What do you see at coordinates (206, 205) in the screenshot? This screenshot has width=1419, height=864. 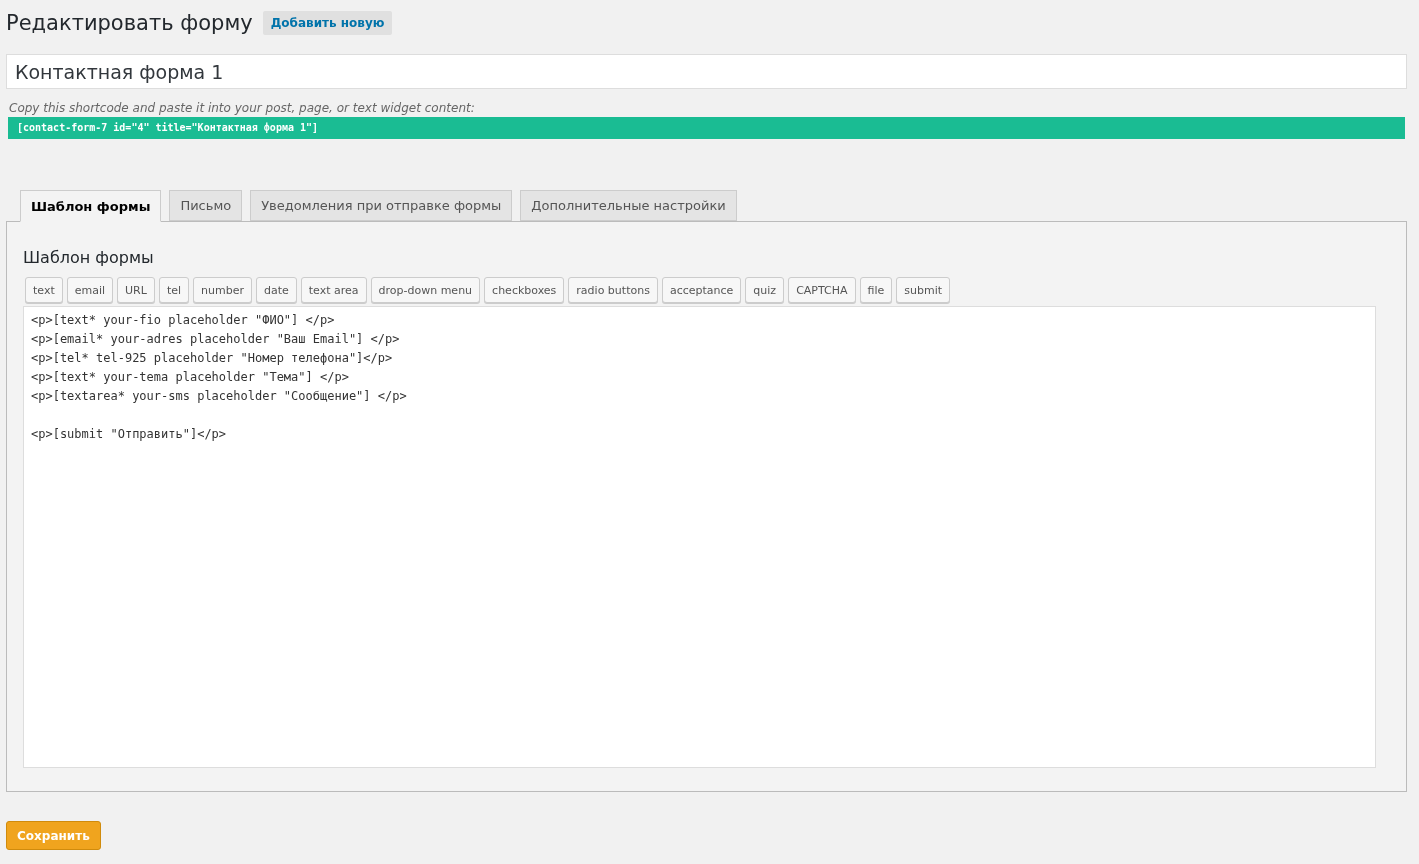 I see `tab: Письмо` at bounding box center [206, 205].